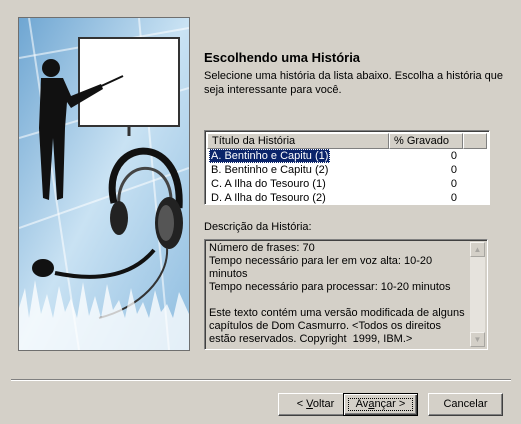 The width and height of the screenshot is (521, 424). Describe the element at coordinates (268, 184) in the screenshot. I see `story-title: C. A Ilha do Tesouro (1)` at that location.